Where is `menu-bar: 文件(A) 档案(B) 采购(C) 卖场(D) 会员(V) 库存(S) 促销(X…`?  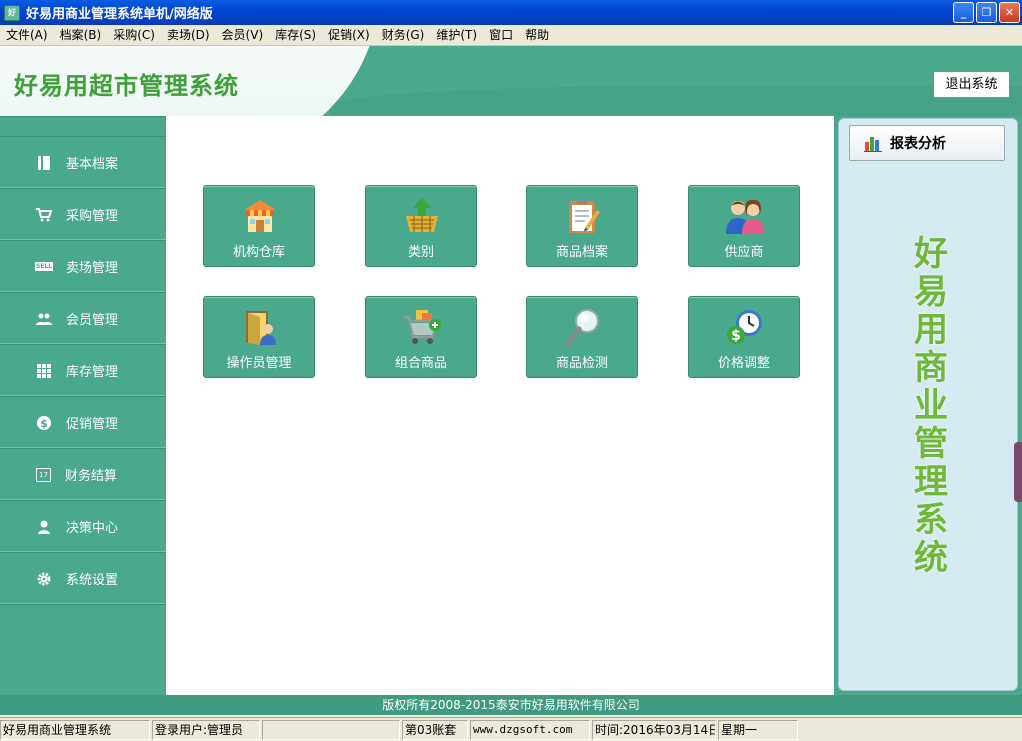
menu-bar: 文件(A) 档案(B) 采购(C) 卖场(D) 会员(V) 库存(S) 促销(X… is located at coordinates (511, 35).